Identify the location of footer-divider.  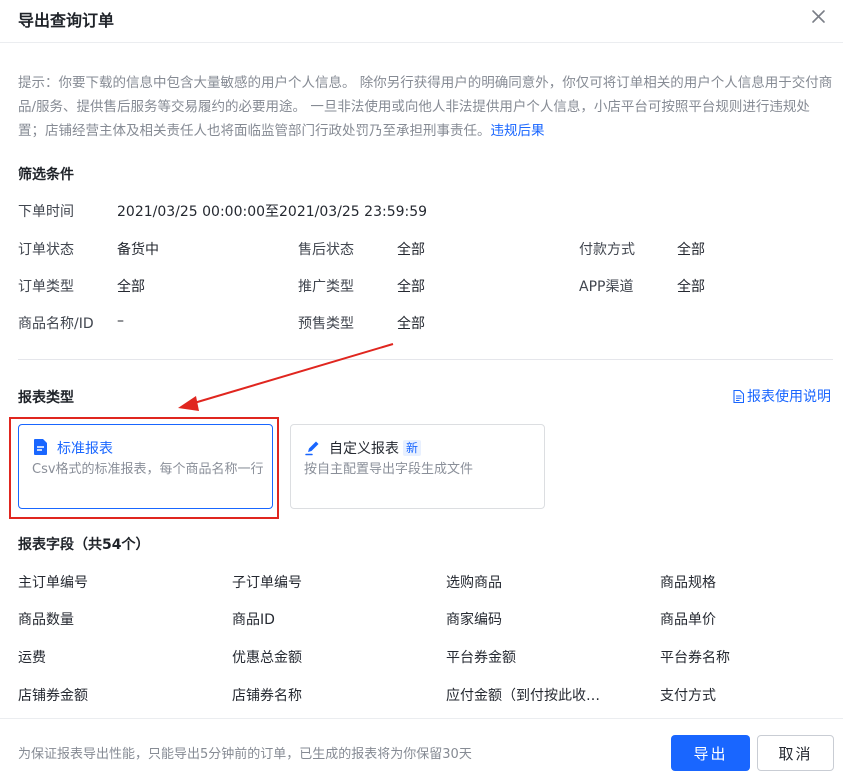
(421, 718).